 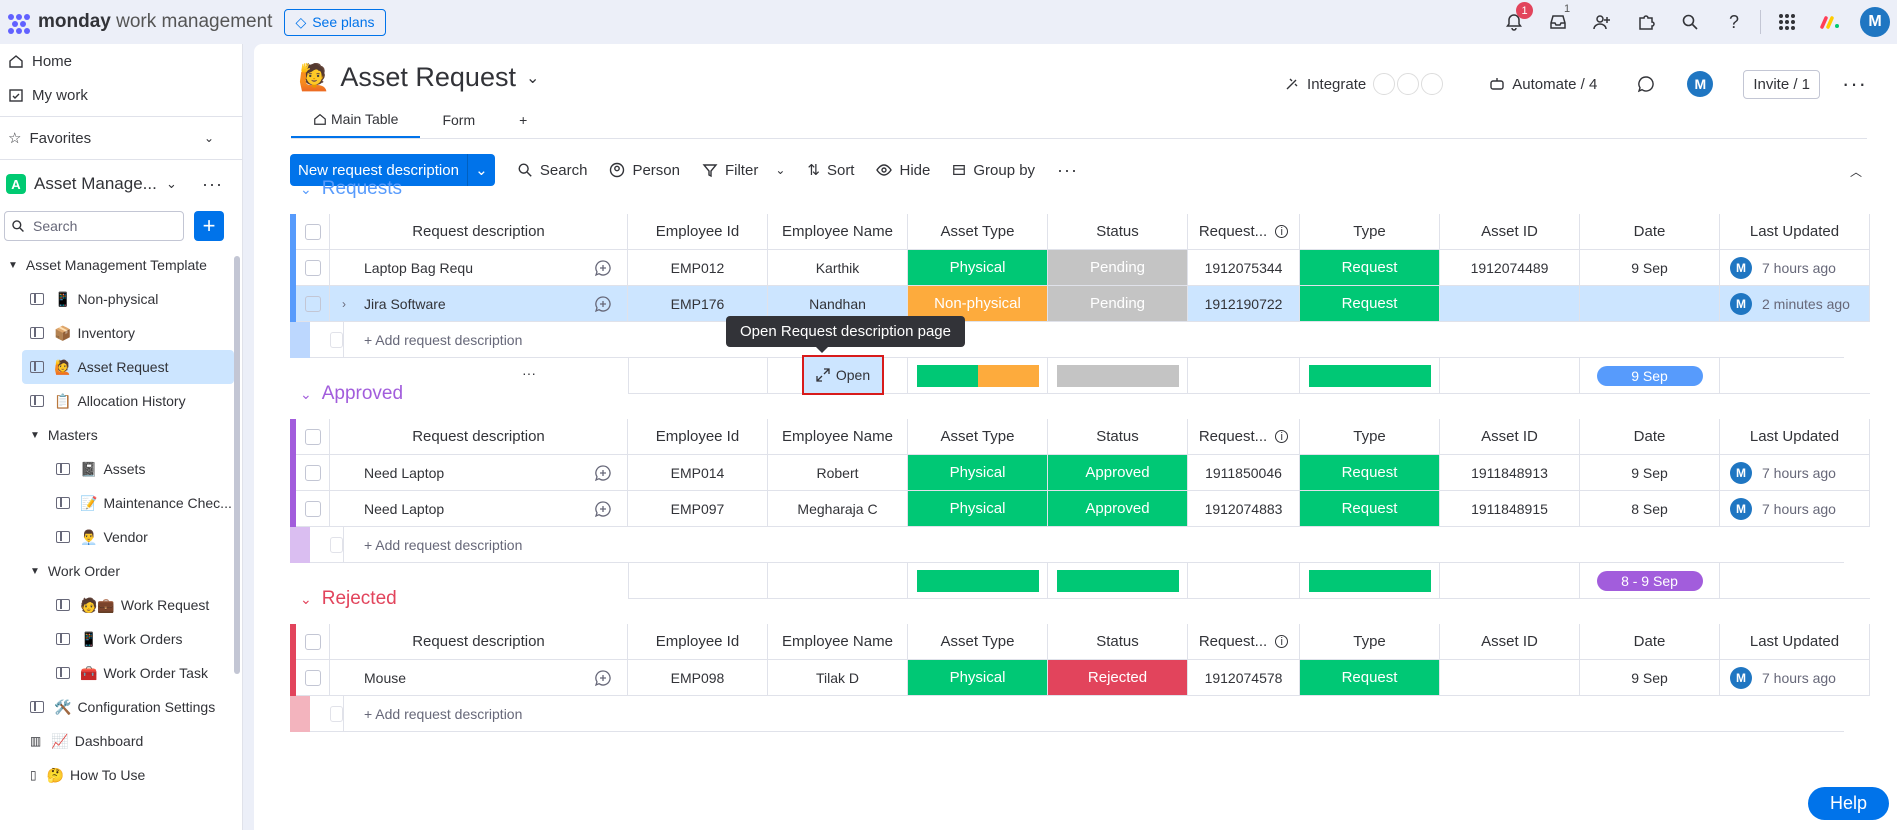 What do you see at coordinates (1831, 22) in the screenshot?
I see `monday-product-icon` at bounding box center [1831, 22].